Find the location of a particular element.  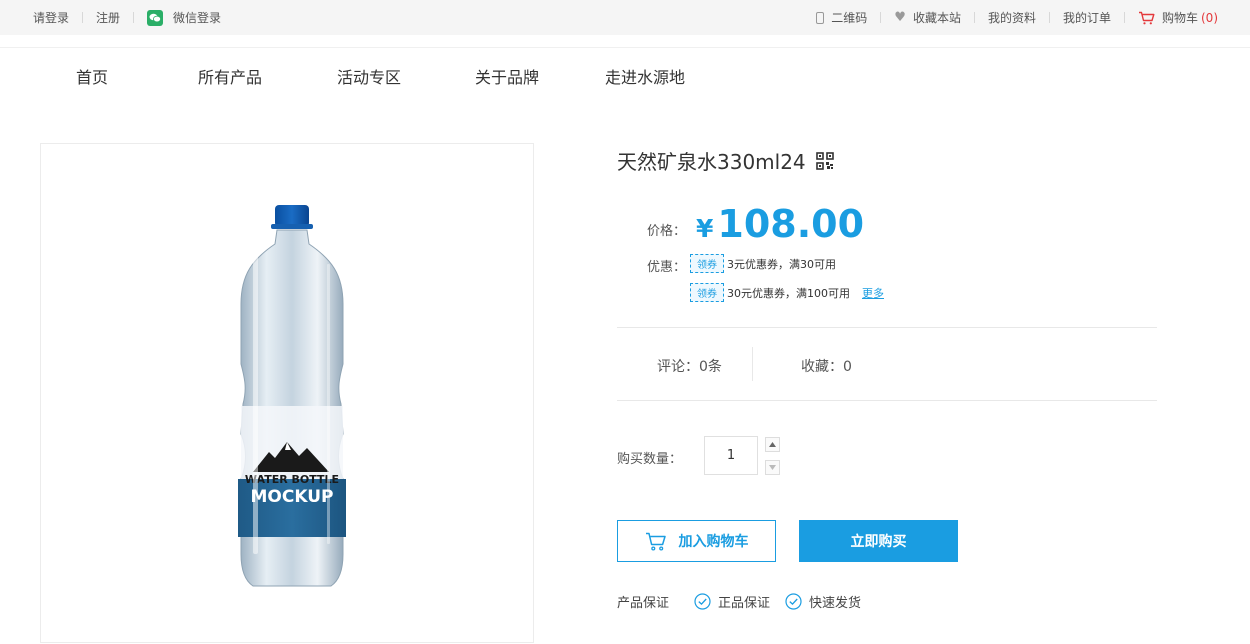

product-title: 天然矿泉水330ml24 is located at coordinates (711, 162).